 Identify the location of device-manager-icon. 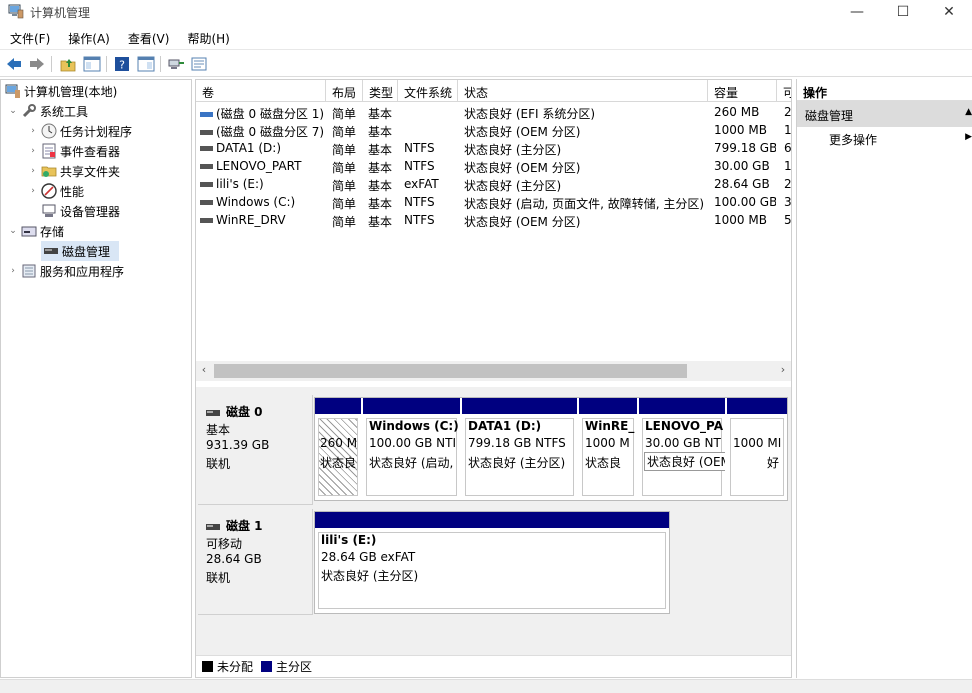
(49, 211).